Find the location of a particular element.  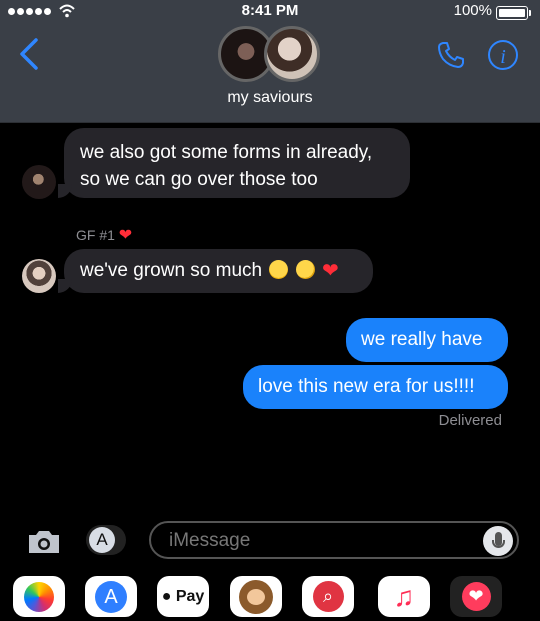

photos-app-button is located at coordinates (39, 596).